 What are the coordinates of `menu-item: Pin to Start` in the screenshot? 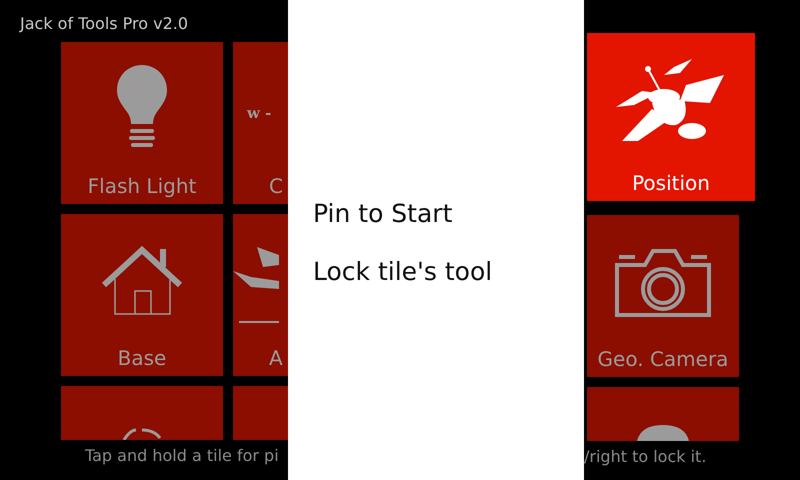 It's located at (382, 214).